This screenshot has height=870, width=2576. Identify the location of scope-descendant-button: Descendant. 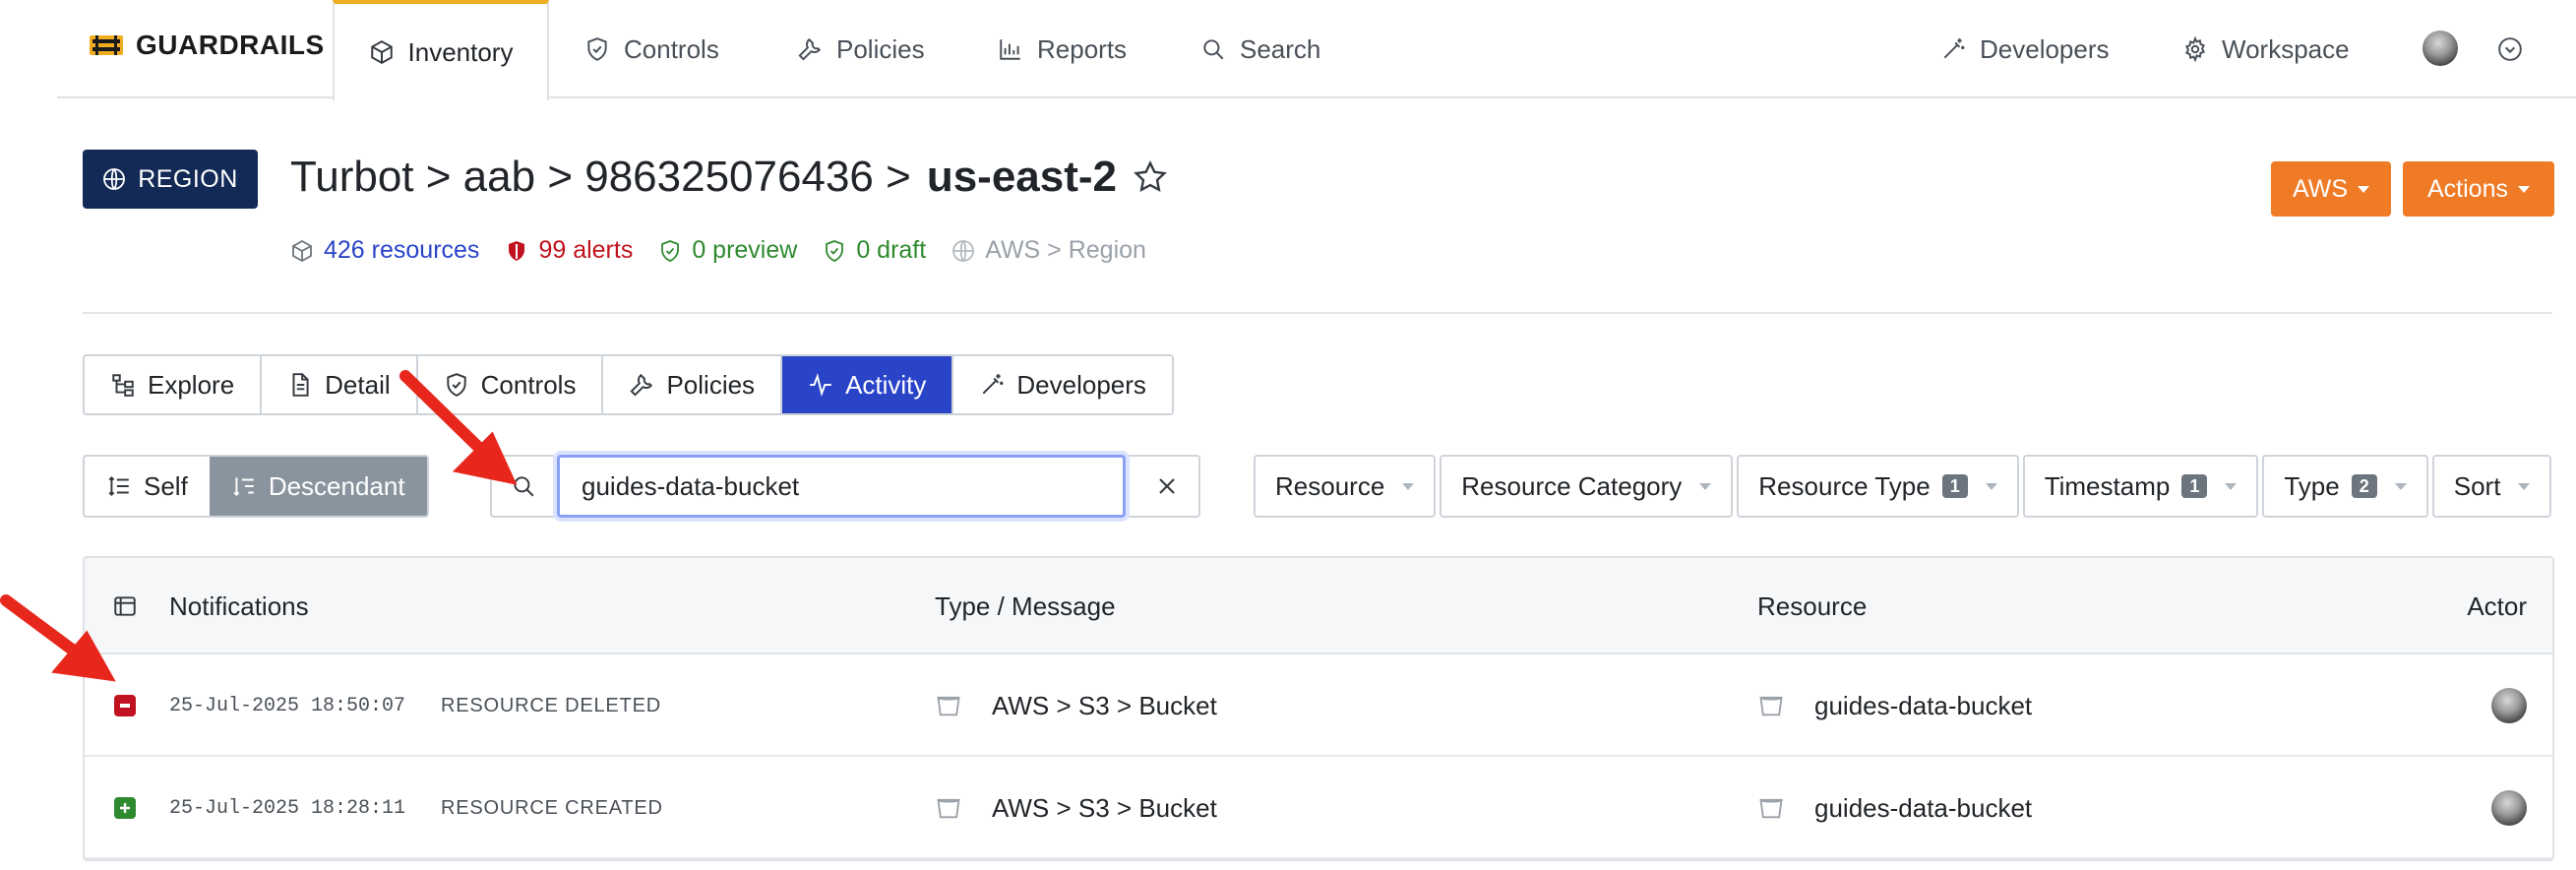
(318, 486).